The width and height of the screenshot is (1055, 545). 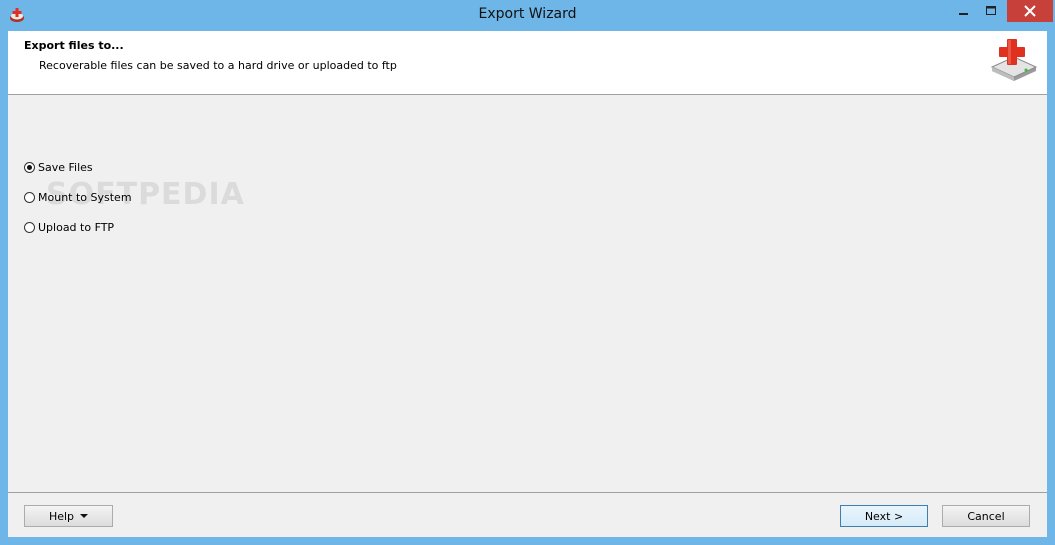 I want to click on option-mount-to-system: Mount to System, so click(x=78, y=197).